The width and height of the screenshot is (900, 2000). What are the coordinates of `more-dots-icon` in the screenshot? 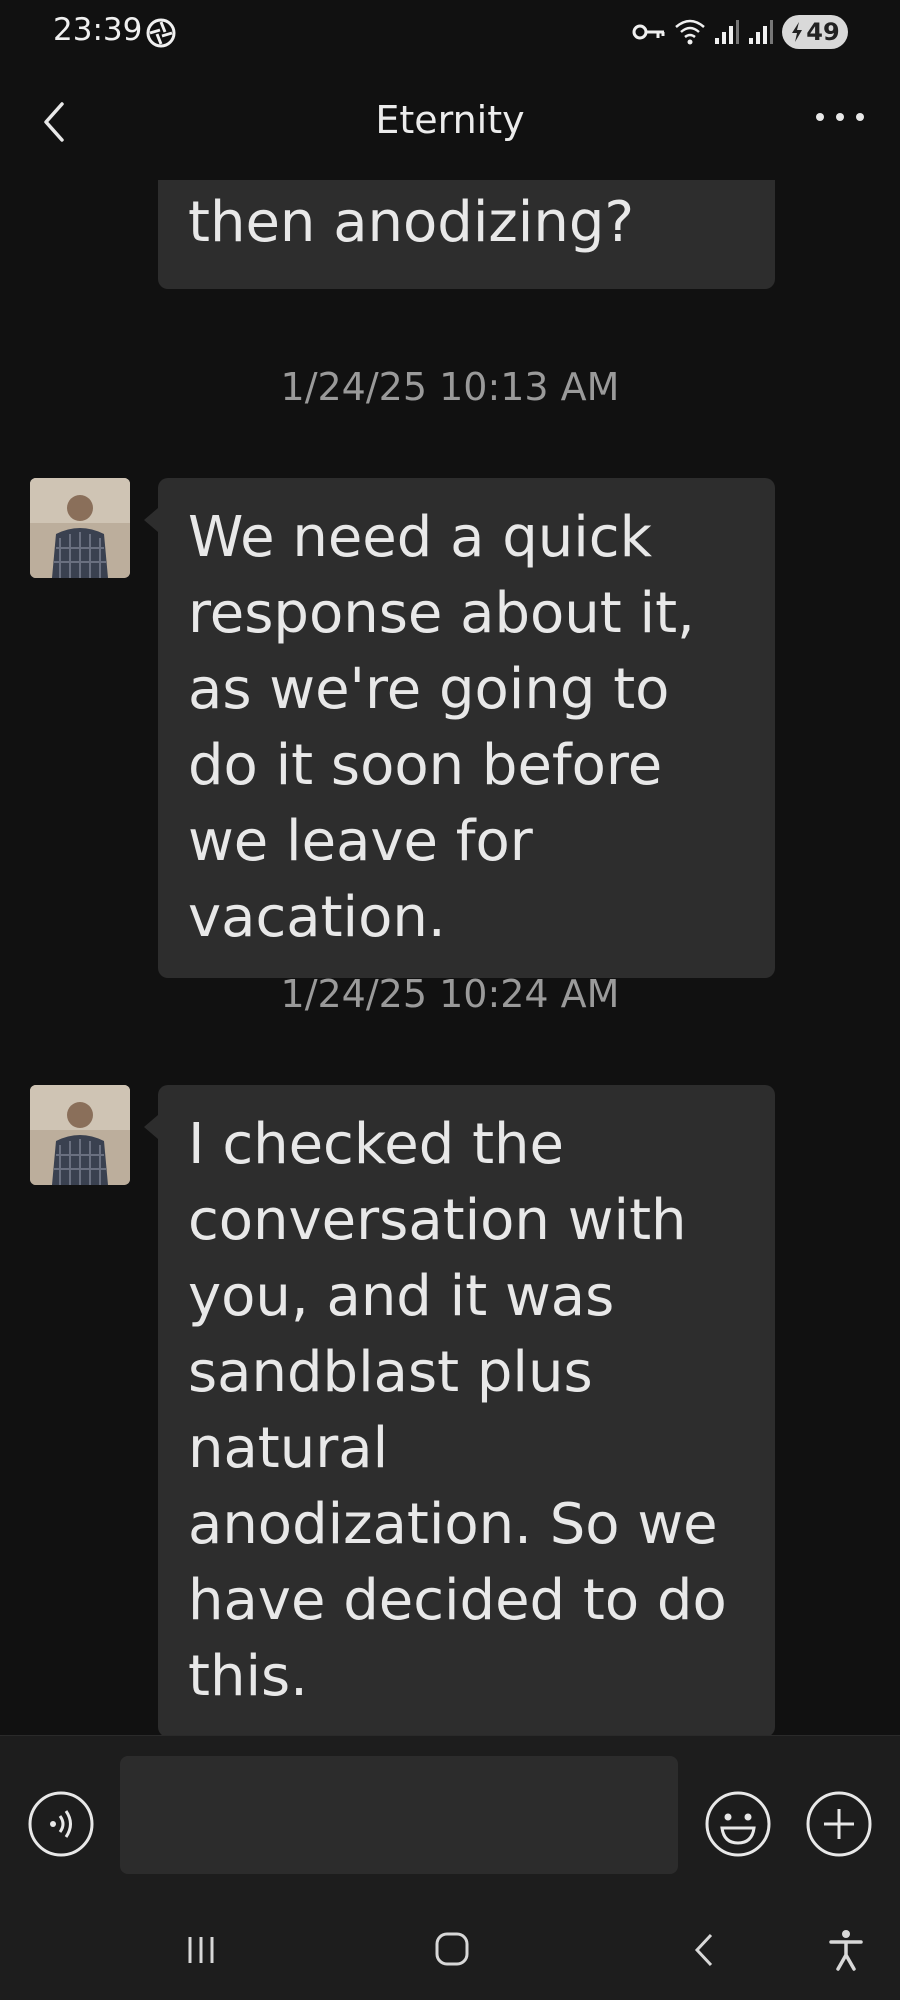 It's located at (840, 117).